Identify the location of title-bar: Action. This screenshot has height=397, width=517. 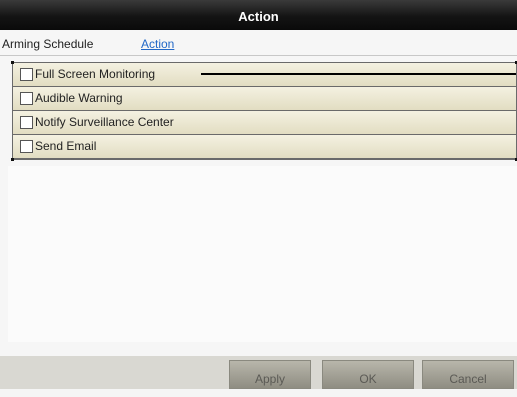
(258, 15).